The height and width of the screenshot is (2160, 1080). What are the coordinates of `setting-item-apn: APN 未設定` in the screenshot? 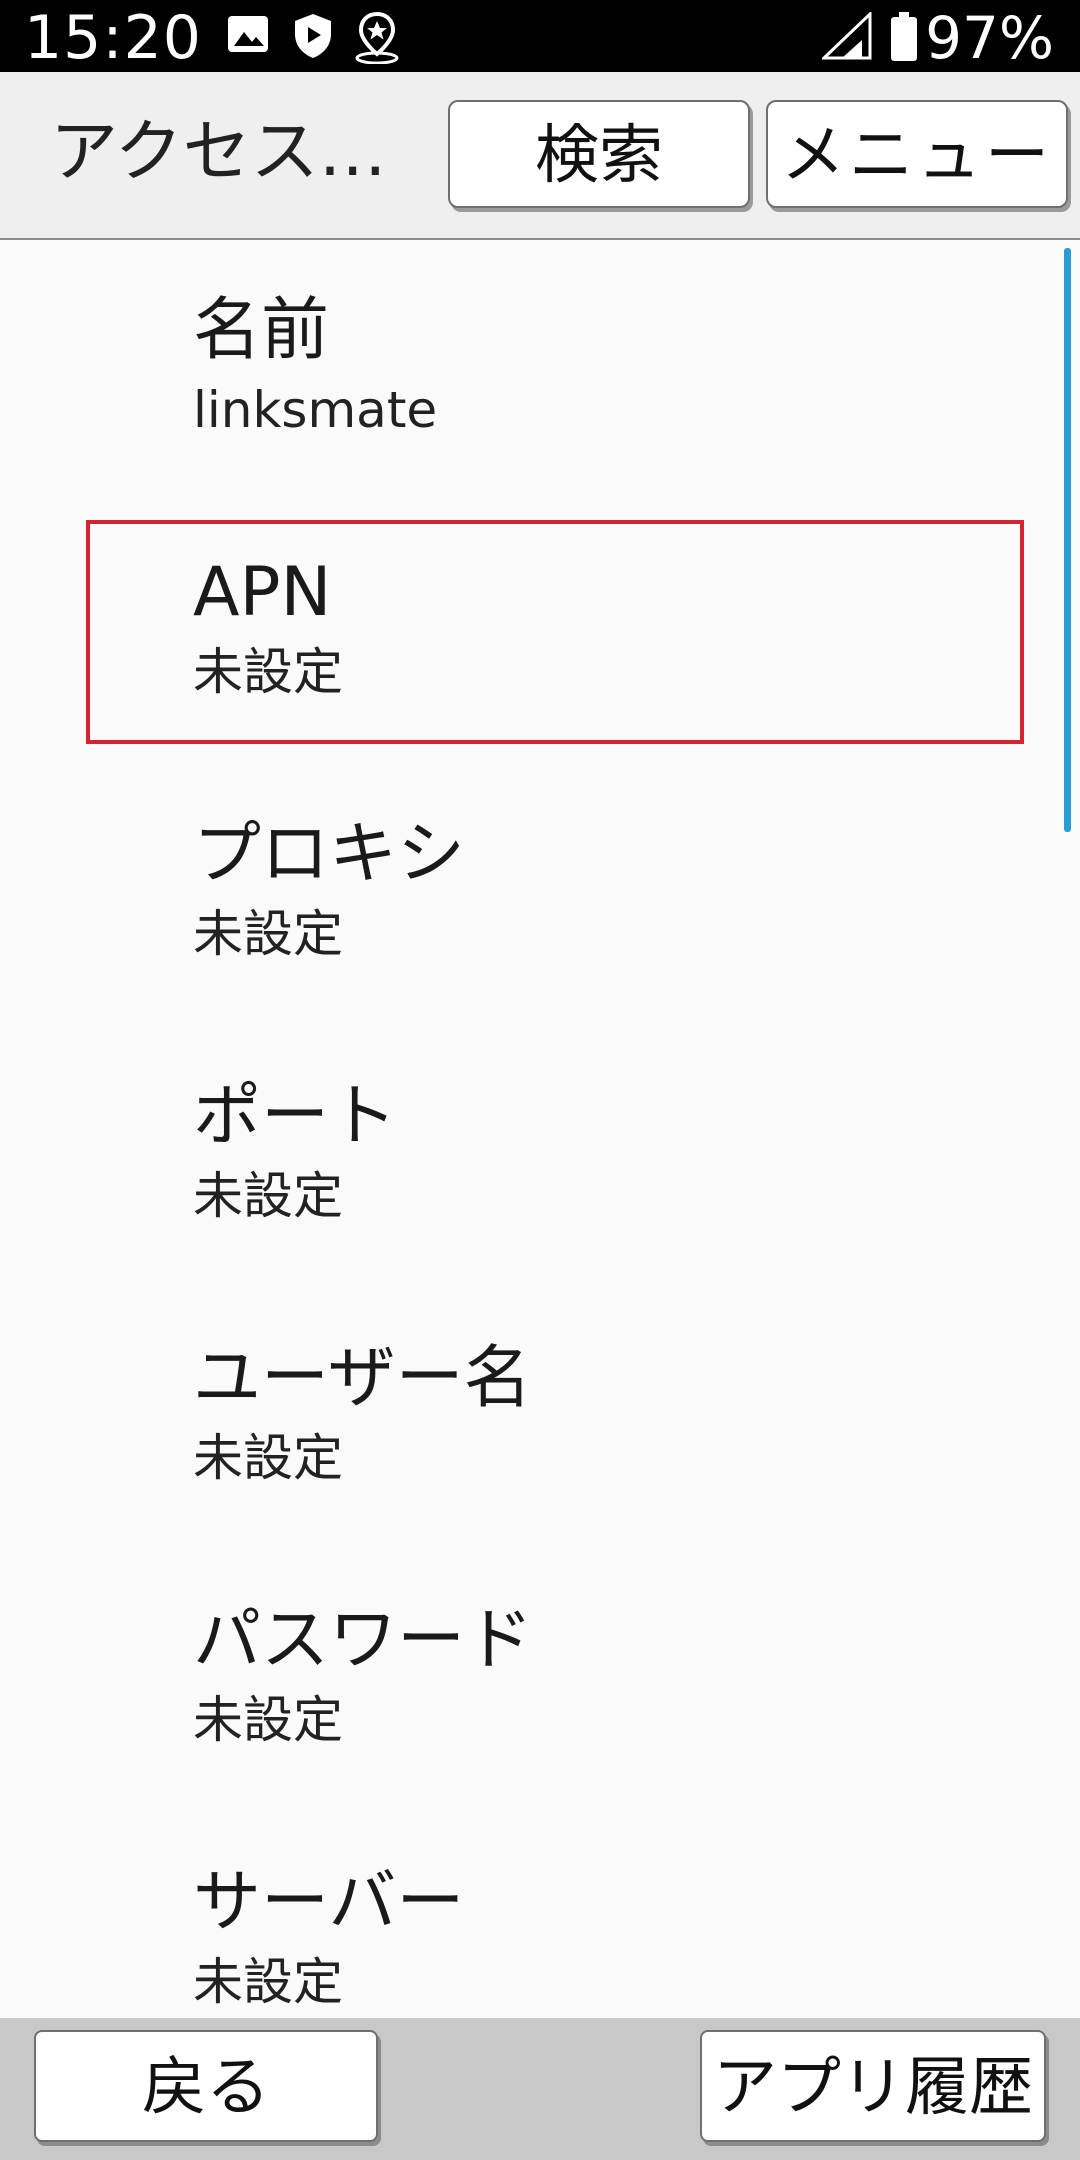 It's located at (530, 633).